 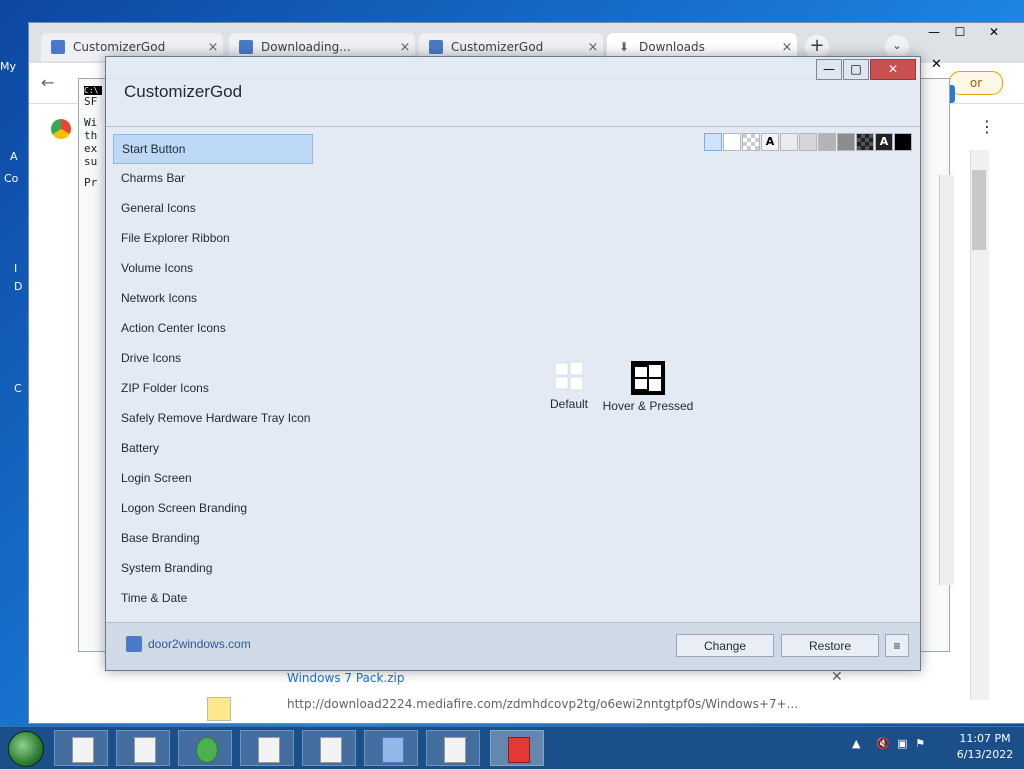 I want to click on restore-button: Restore, so click(x=830, y=645).